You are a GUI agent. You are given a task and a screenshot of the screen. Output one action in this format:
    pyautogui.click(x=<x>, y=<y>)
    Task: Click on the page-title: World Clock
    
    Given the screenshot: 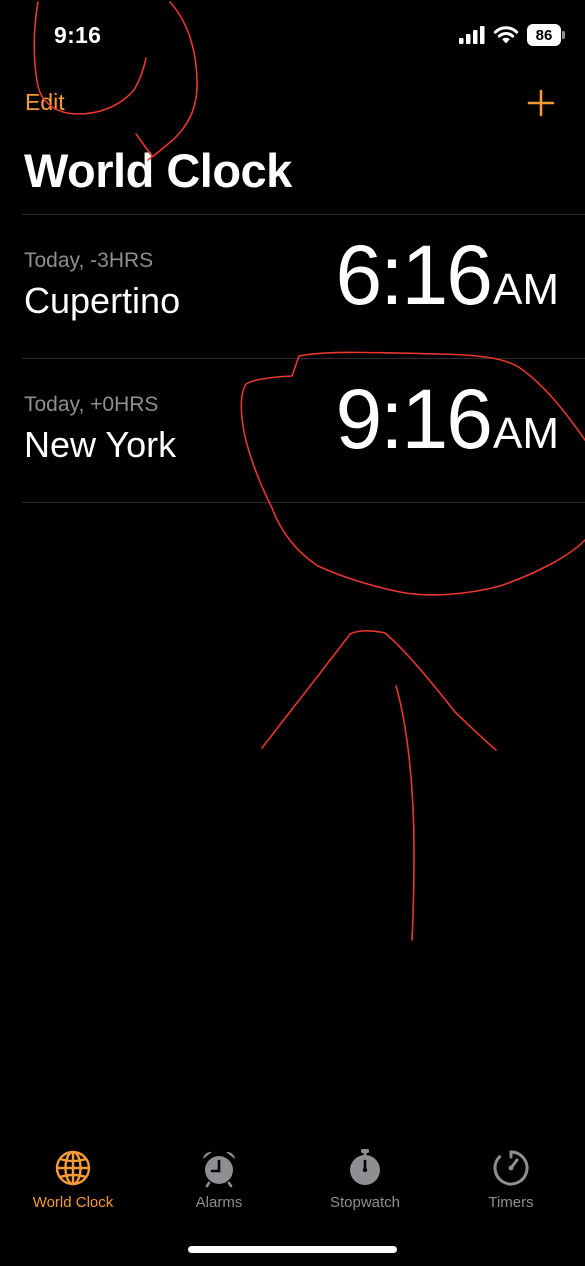 What is the action you would take?
    pyautogui.click(x=158, y=170)
    